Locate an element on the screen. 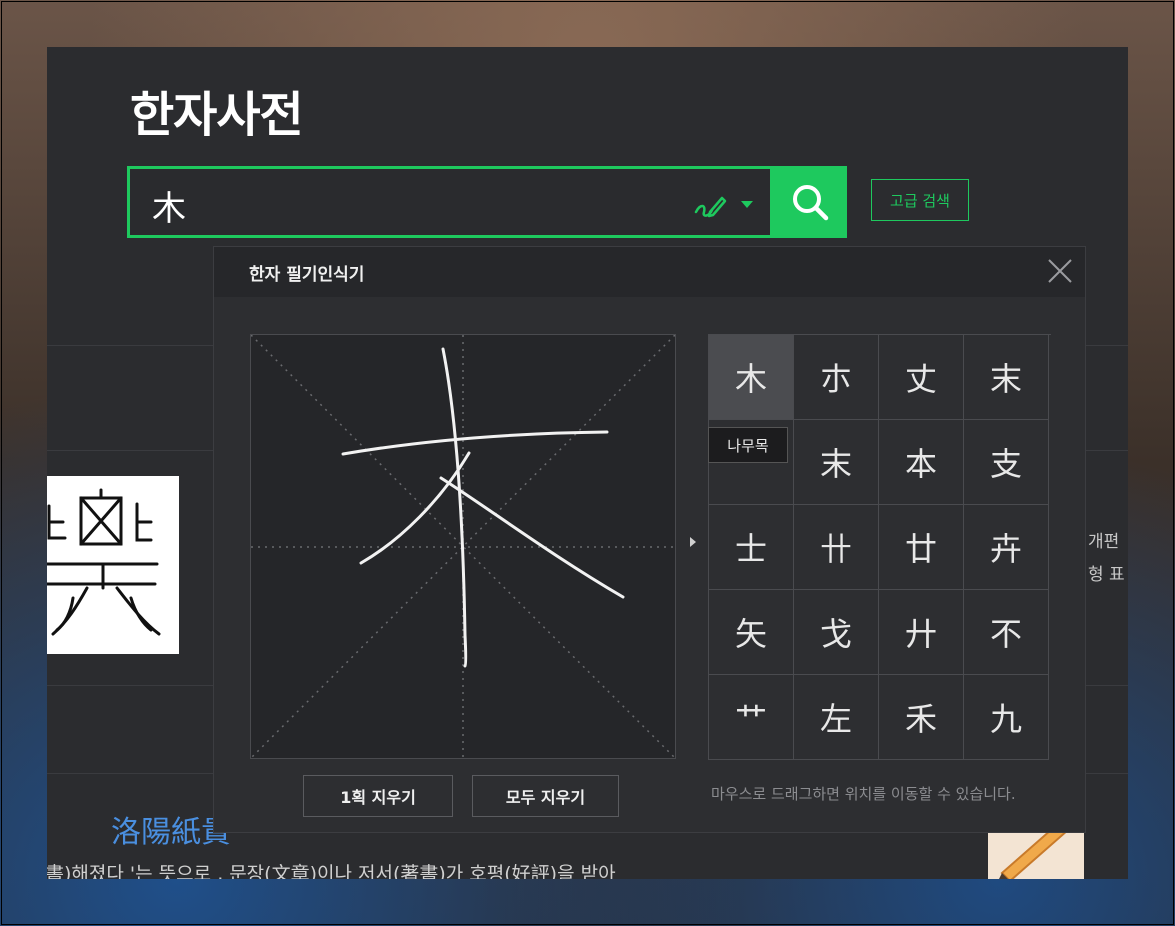  advanced-search-button: 고급 검색 is located at coordinates (920, 200).